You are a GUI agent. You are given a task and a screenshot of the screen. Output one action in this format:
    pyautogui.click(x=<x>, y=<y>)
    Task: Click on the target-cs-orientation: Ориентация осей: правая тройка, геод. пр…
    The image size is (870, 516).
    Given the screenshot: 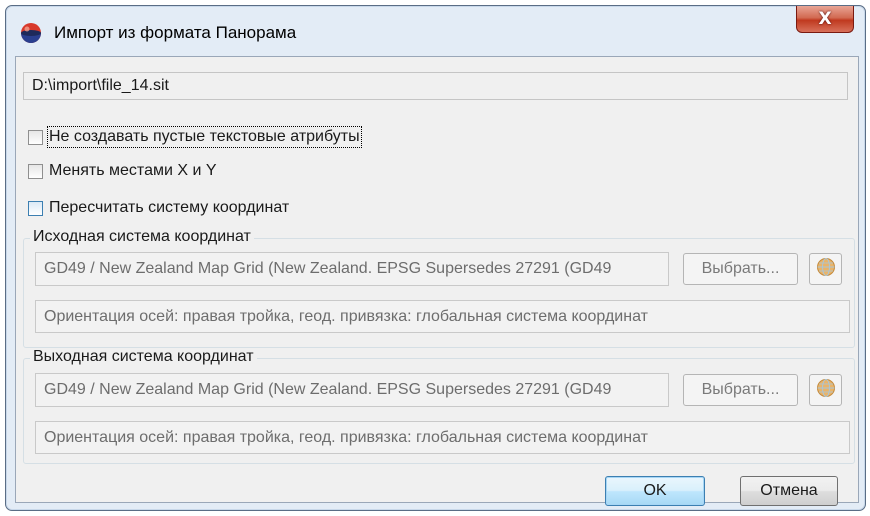 What is the action you would take?
    pyautogui.click(x=442, y=437)
    